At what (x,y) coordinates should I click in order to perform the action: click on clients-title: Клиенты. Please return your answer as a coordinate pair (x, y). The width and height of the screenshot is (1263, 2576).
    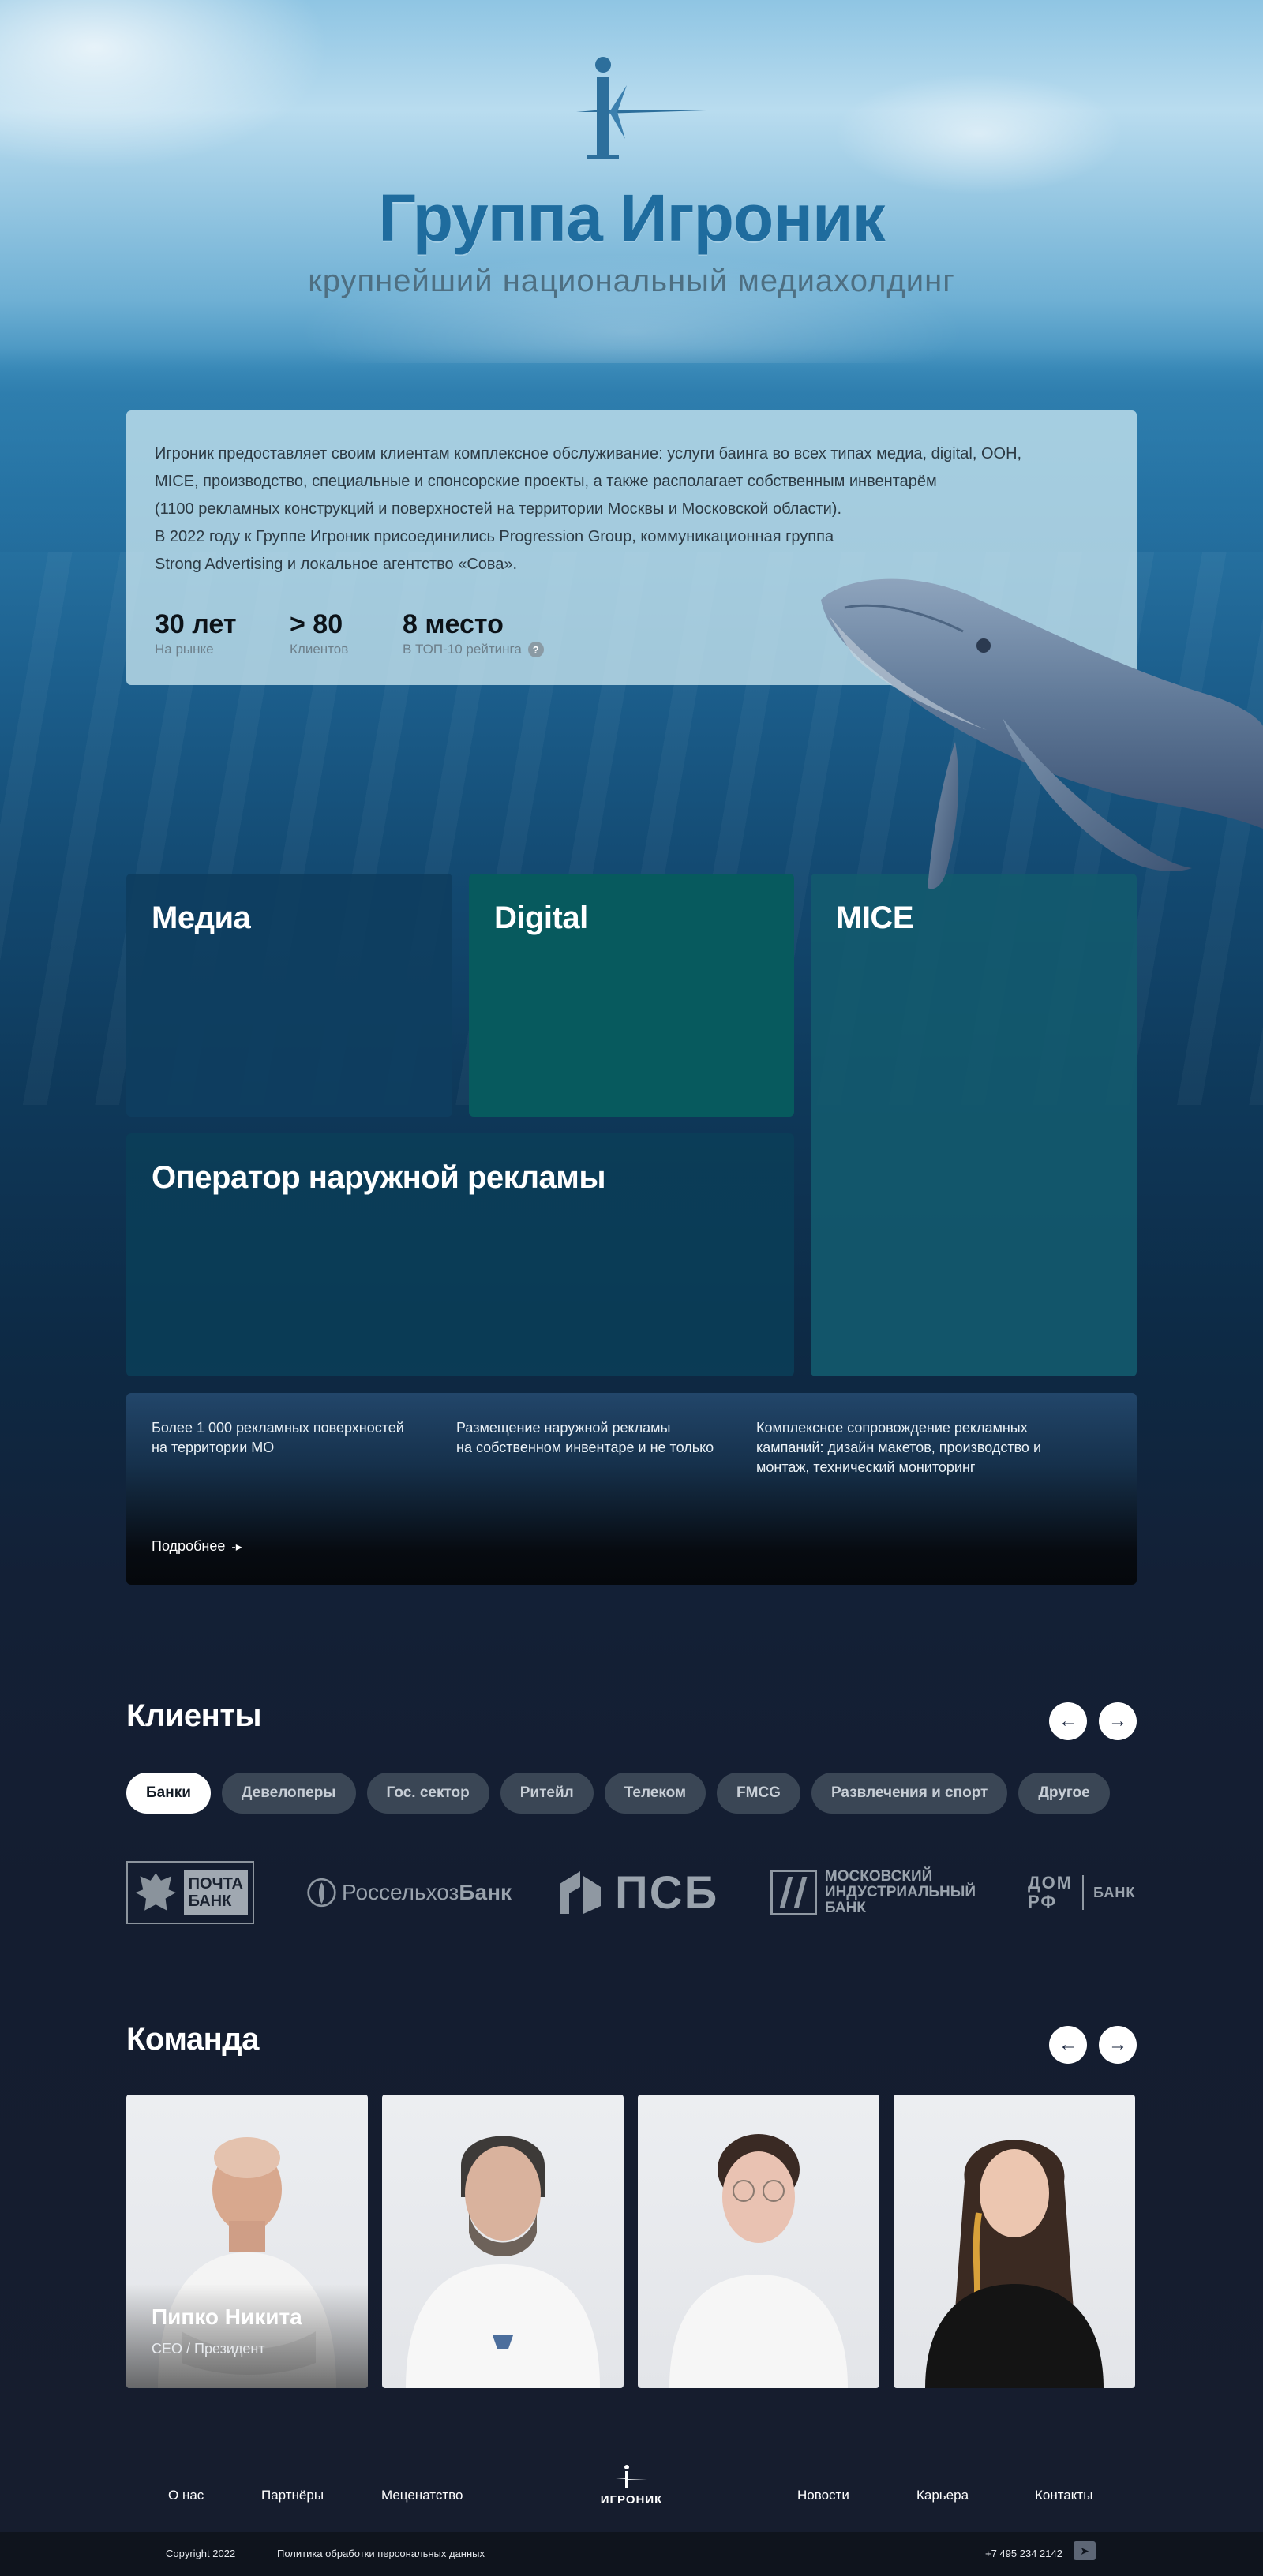
    Looking at the image, I should click on (194, 1715).